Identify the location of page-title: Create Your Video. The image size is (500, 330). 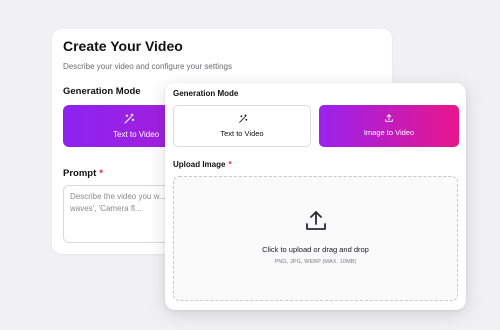
(123, 46).